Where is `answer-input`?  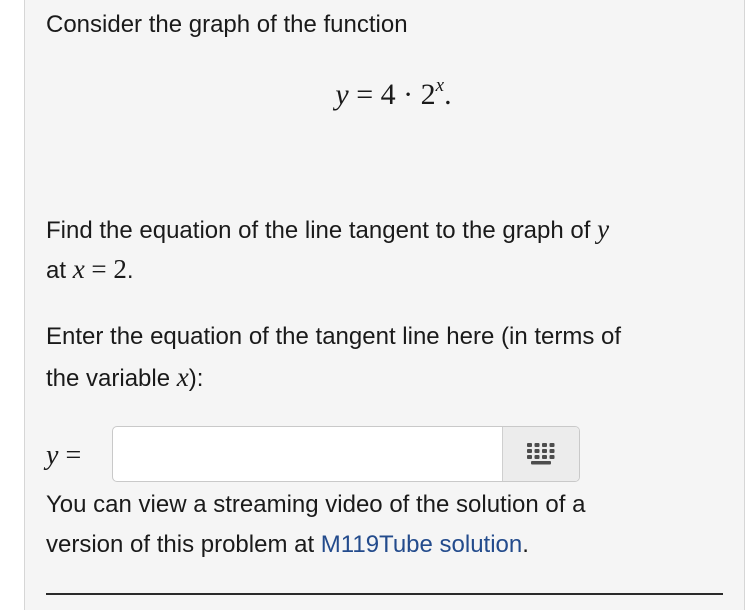
answer-input is located at coordinates (307, 454).